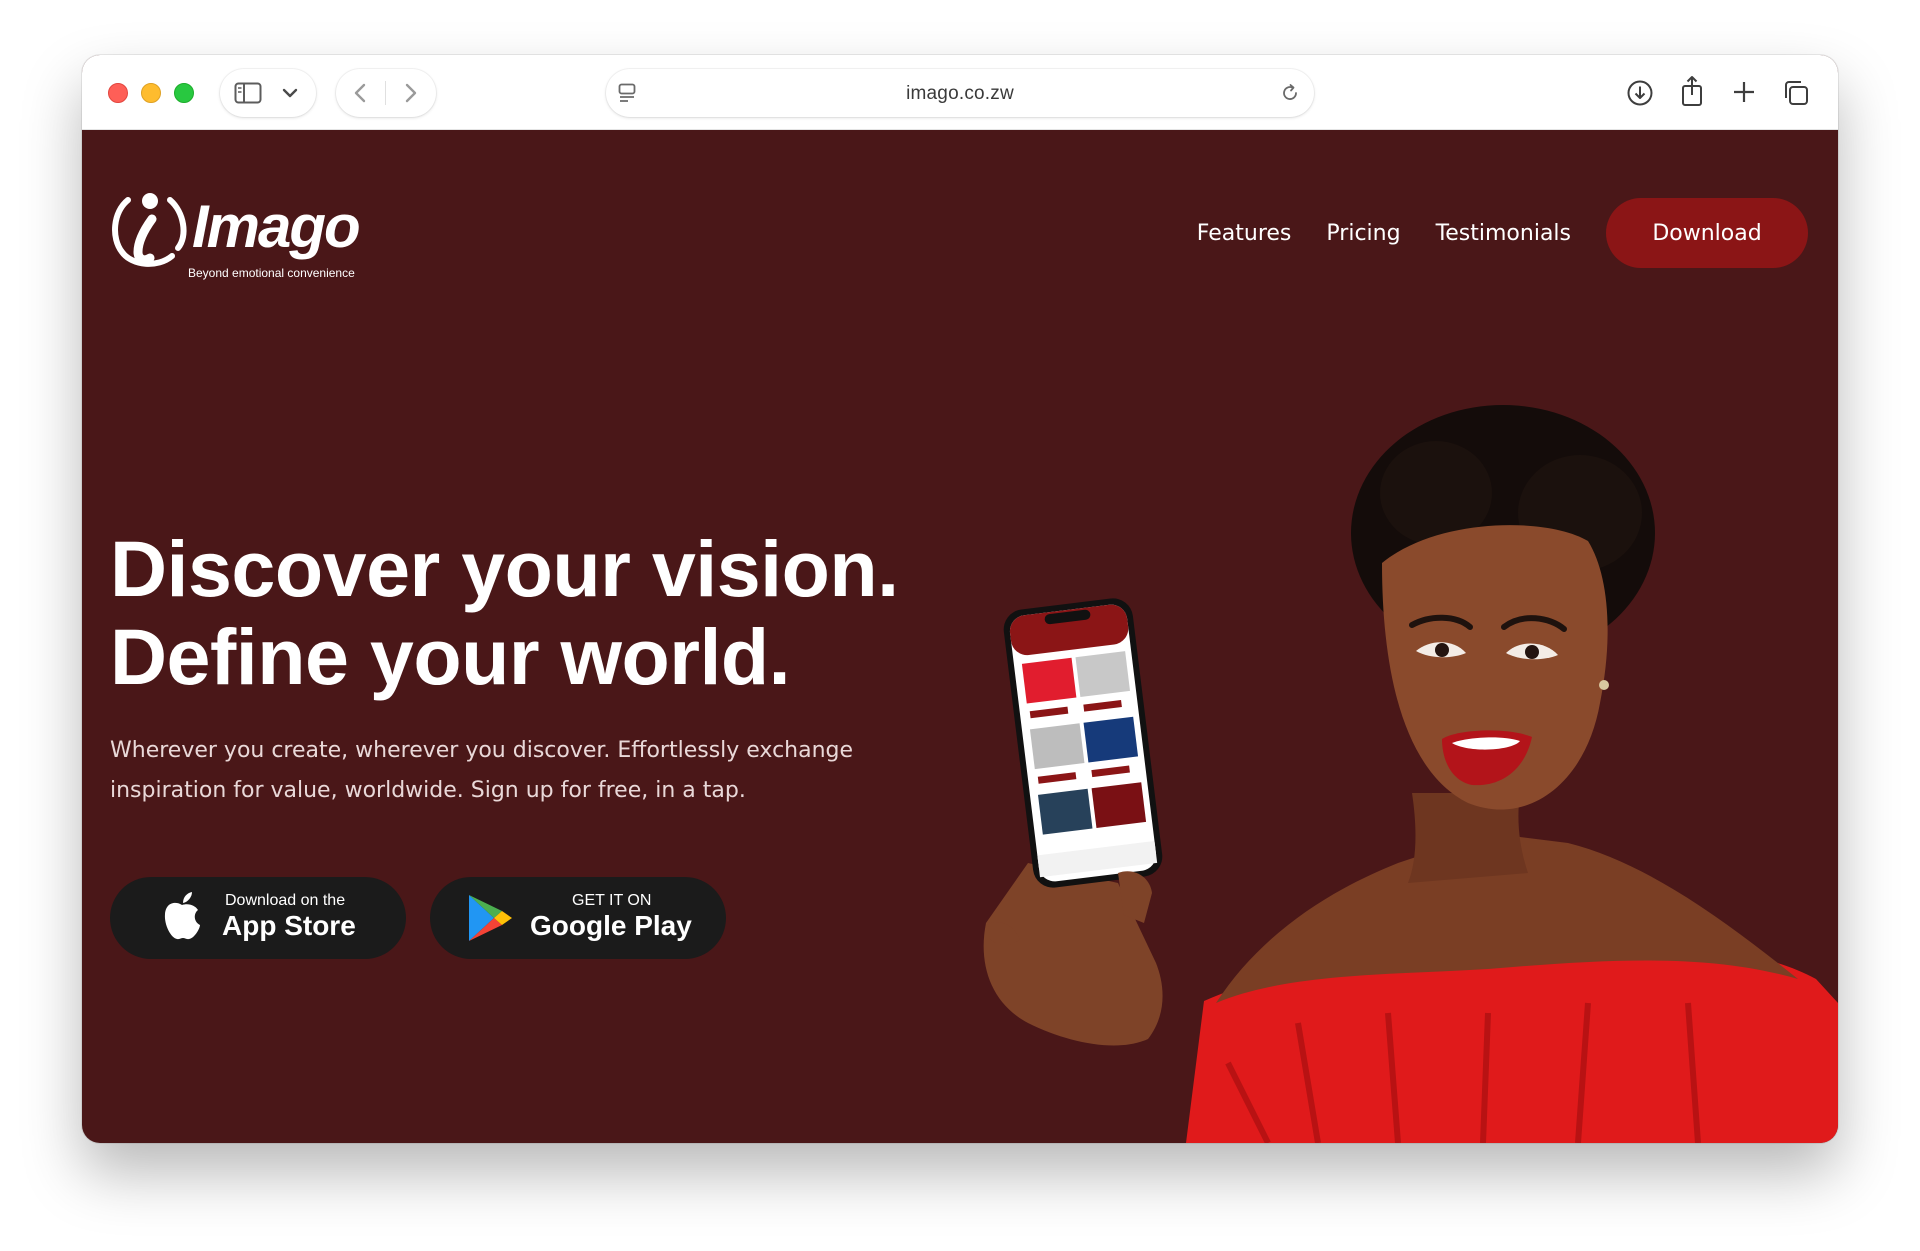 Image resolution: width=1920 pixels, height=1251 pixels. What do you see at coordinates (411, 93) in the screenshot?
I see `forward-icon` at bounding box center [411, 93].